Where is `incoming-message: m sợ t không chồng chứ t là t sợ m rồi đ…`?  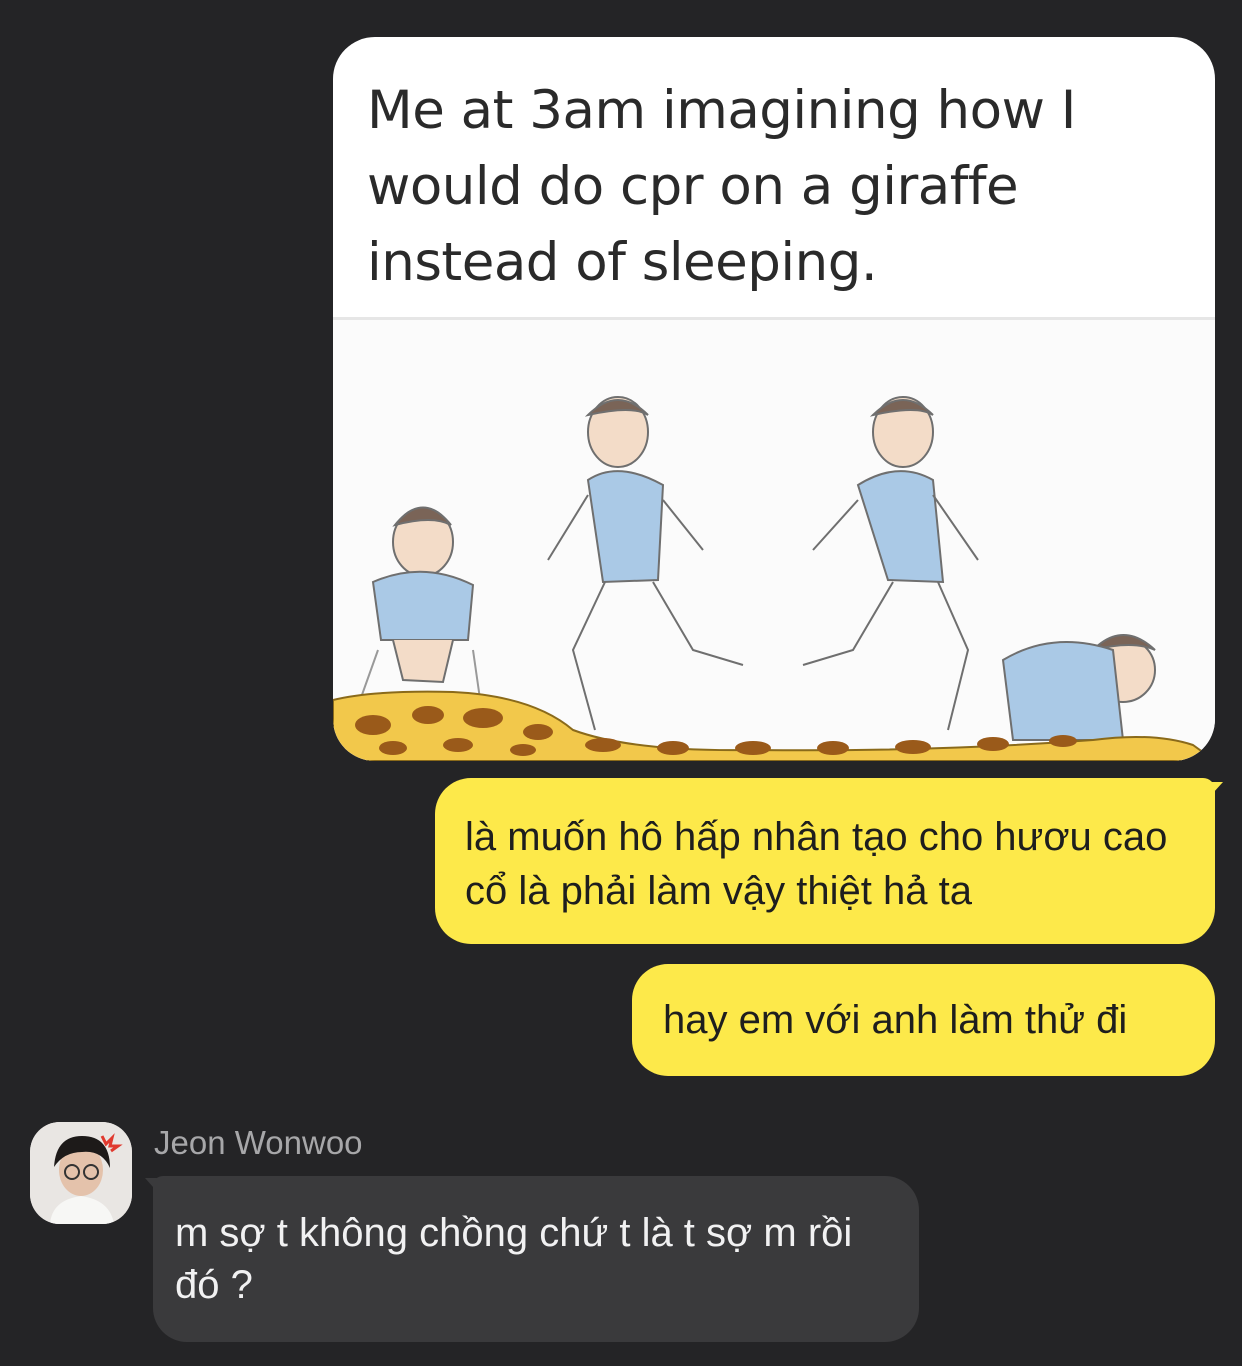
incoming-message: m sợ t không chồng chứ t là t sợ m rồi đ… is located at coordinates (536, 1259).